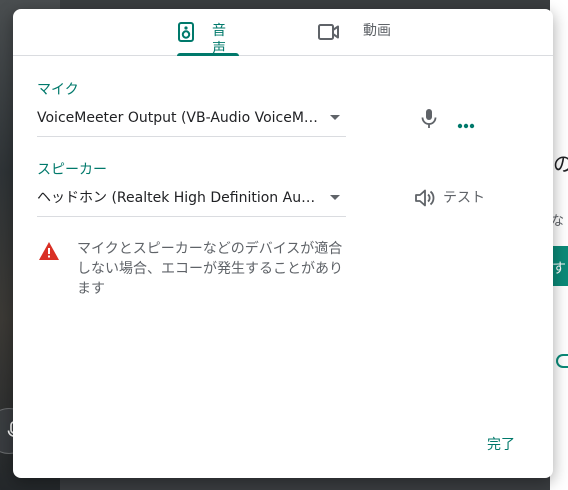 This screenshot has width=568, height=490. Describe the element at coordinates (464, 198) in the screenshot. I see `speaker-test-label: テスト` at that location.